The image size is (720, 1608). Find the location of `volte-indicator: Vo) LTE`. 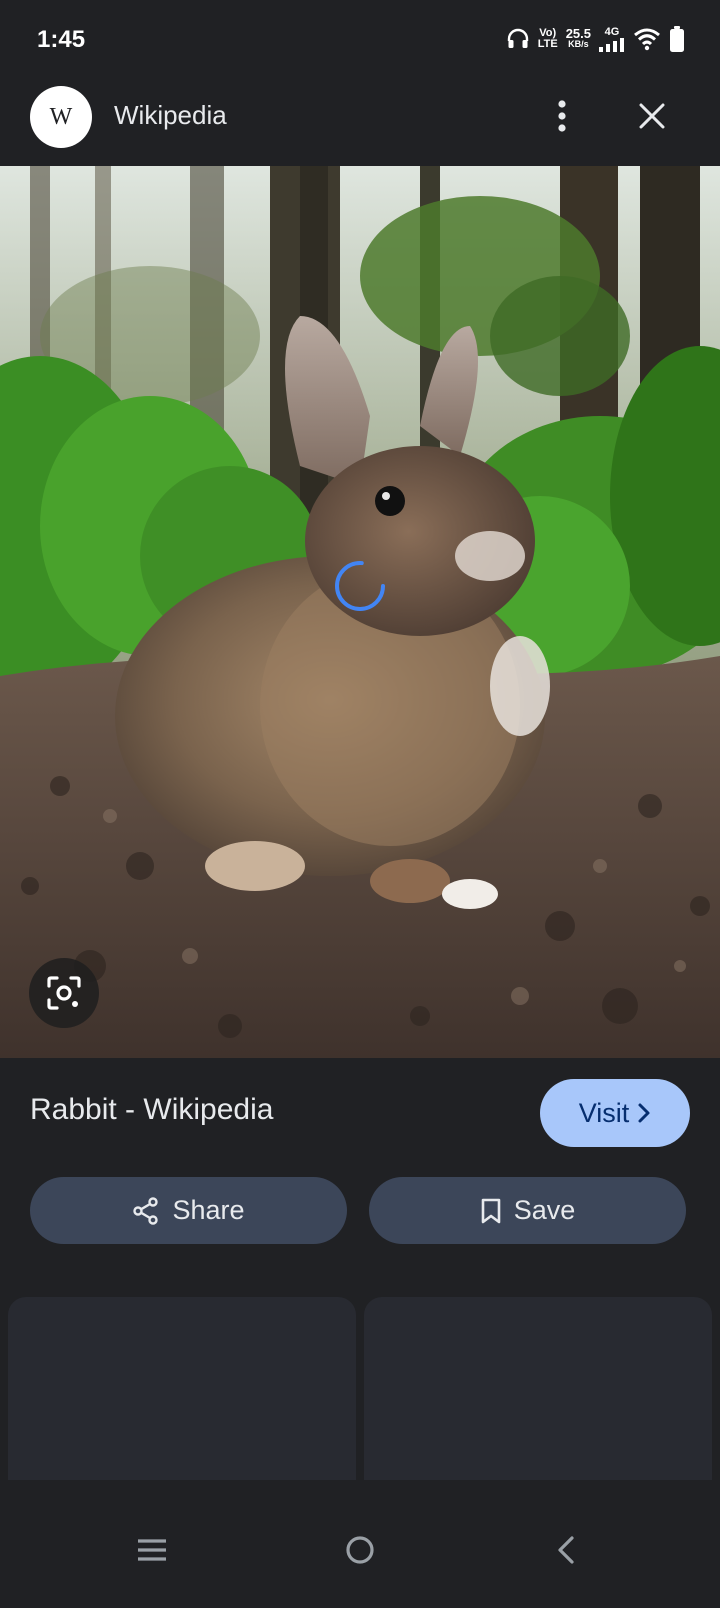

volte-indicator: Vo) LTE is located at coordinates (548, 39).